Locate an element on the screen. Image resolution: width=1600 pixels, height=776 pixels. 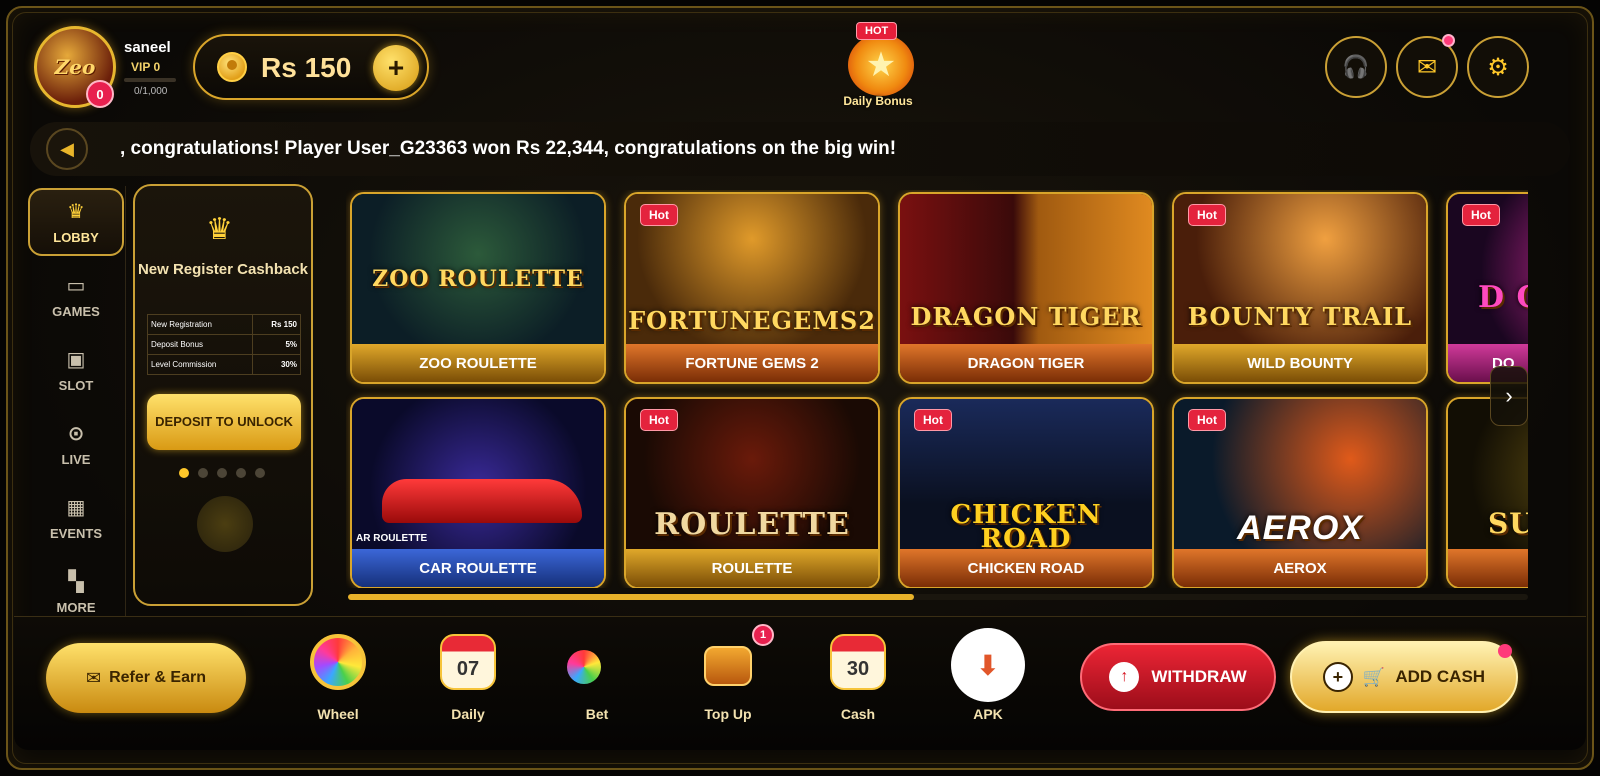
carousel-dots is located at coordinates (222, 473).